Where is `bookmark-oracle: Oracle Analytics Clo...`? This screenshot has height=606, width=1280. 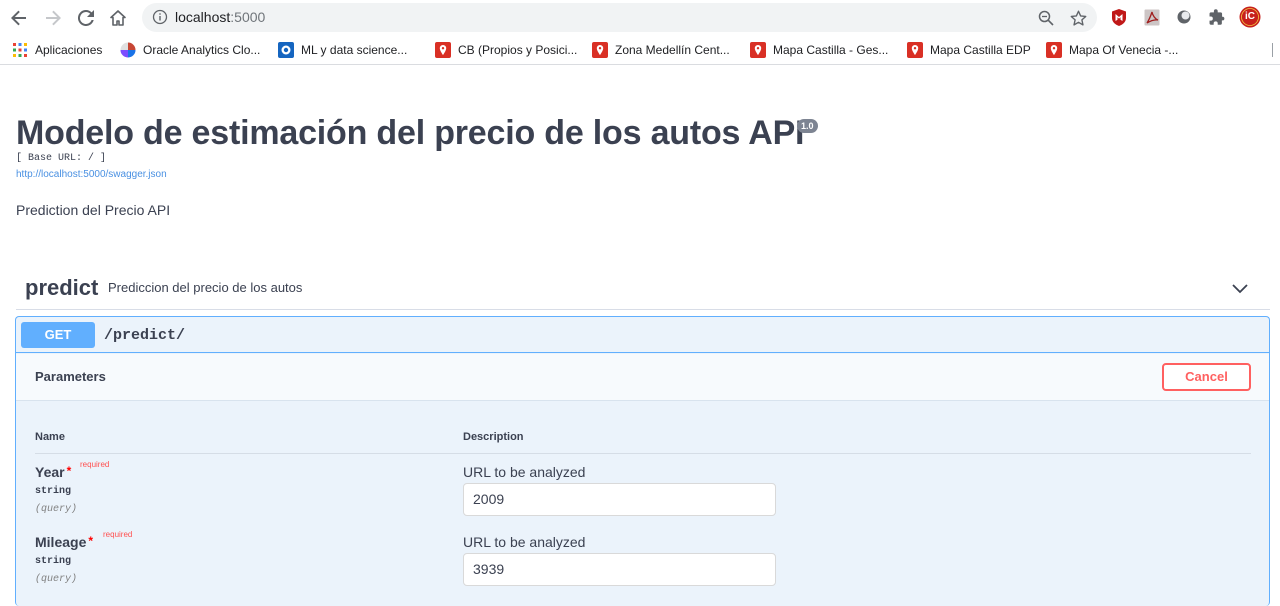 bookmark-oracle: Oracle Analytics Clo... is located at coordinates (190, 50).